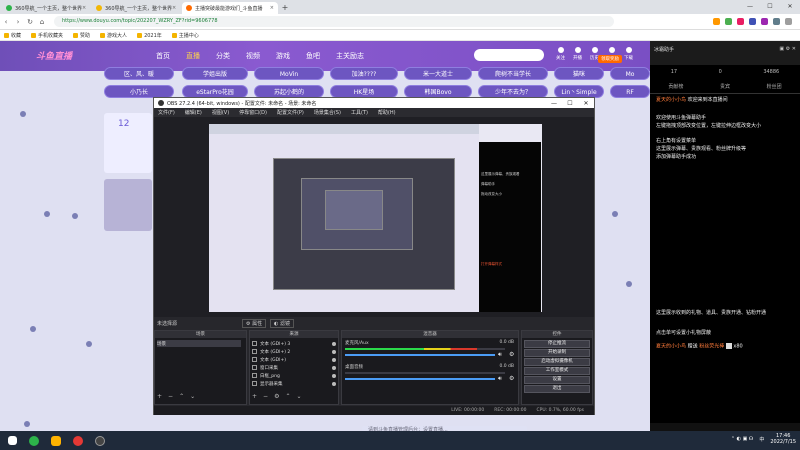 The width and height of the screenshot is (800, 450). I want to click on obs-taskbar-icon, so click(100, 440).